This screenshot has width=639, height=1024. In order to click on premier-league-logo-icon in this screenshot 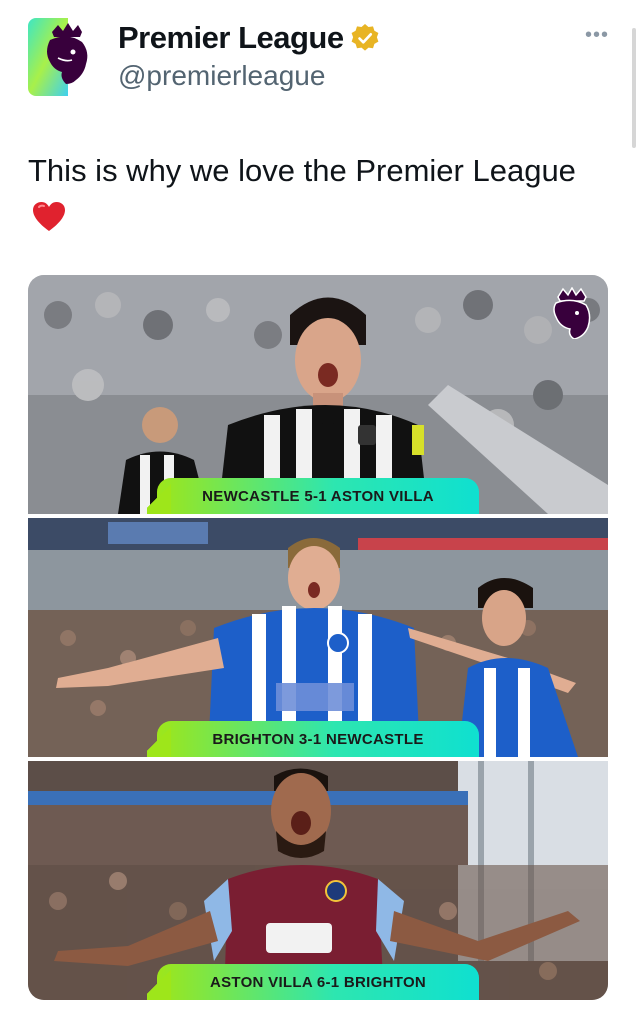, I will do `click(572, 313)`.